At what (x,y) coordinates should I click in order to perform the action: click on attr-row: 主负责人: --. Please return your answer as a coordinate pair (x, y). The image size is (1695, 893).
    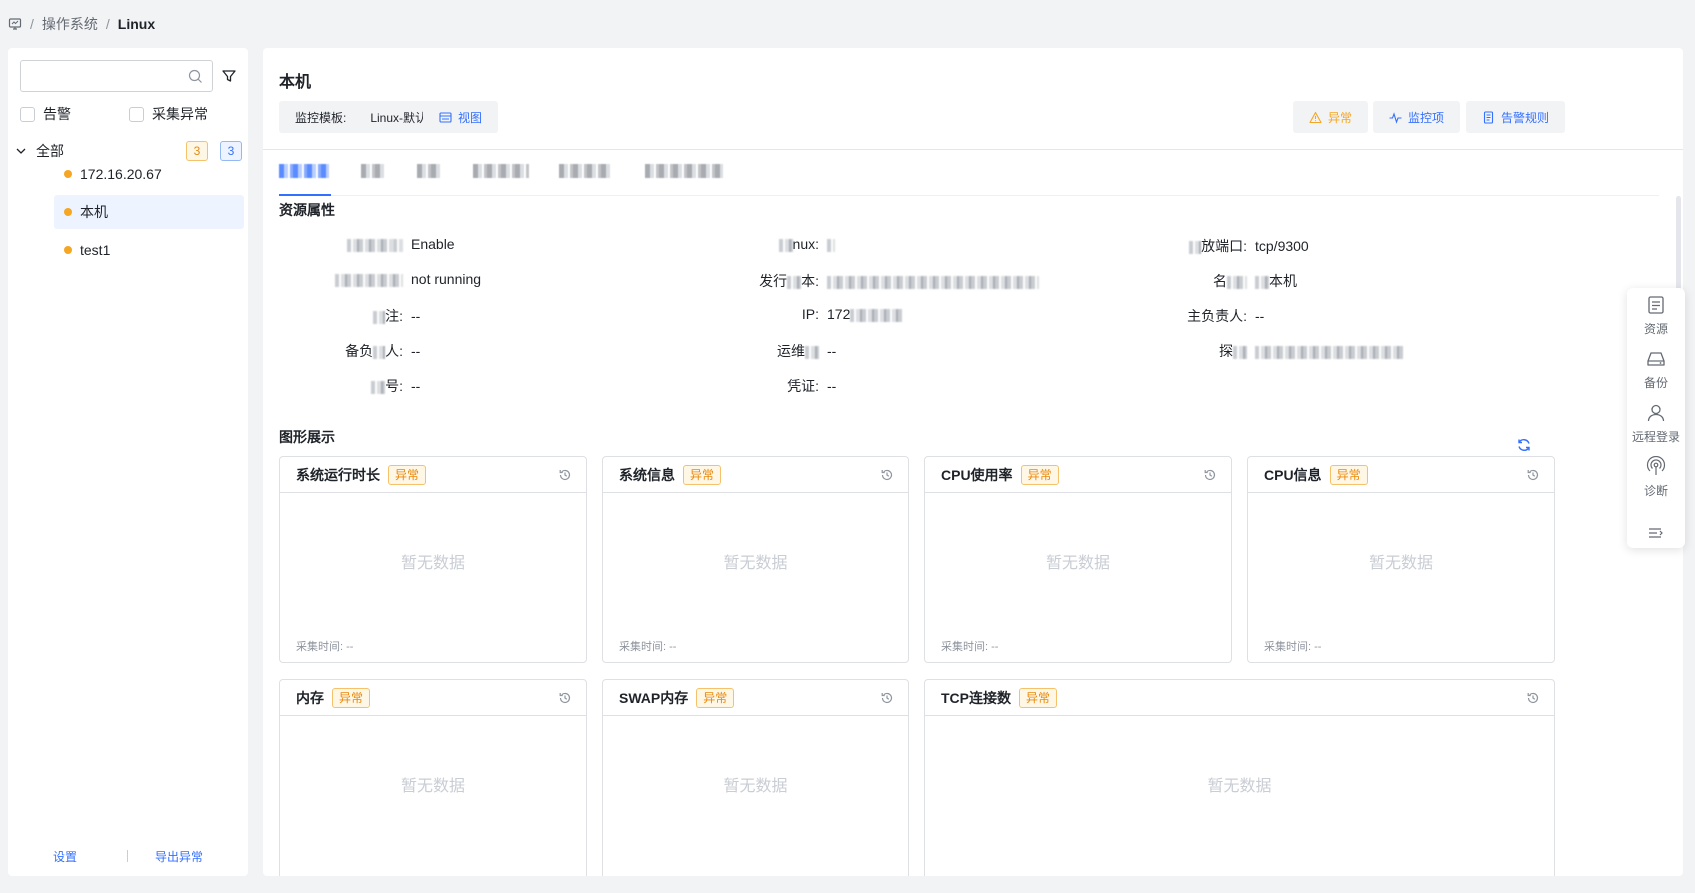
    Looking at the image, I should click on (1205, 316).